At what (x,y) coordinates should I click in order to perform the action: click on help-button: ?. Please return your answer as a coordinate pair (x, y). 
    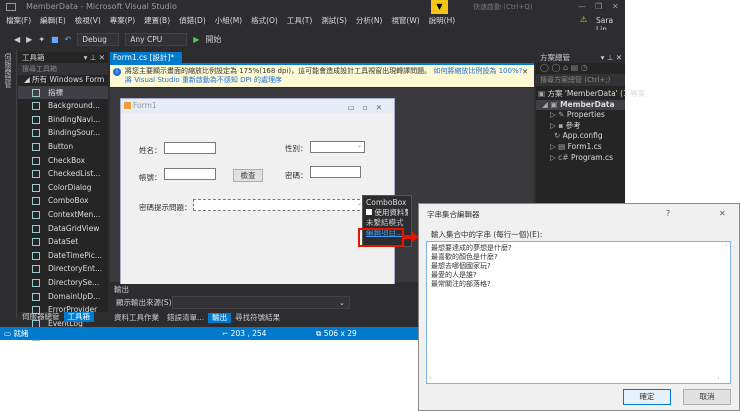
    Looking at the image, I should click on (668, 213).